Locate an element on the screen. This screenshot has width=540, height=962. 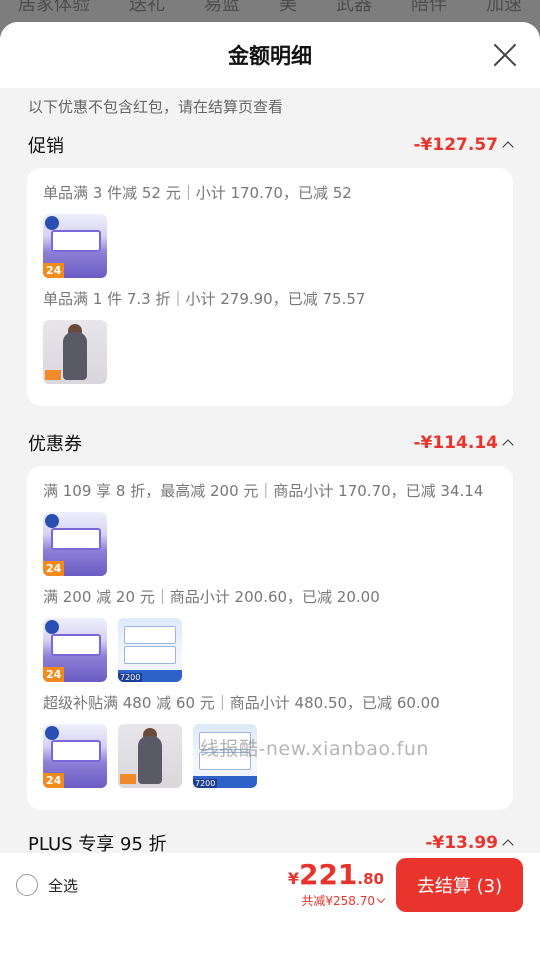
background-tab: 武器 is located at coordinates (354, 7).